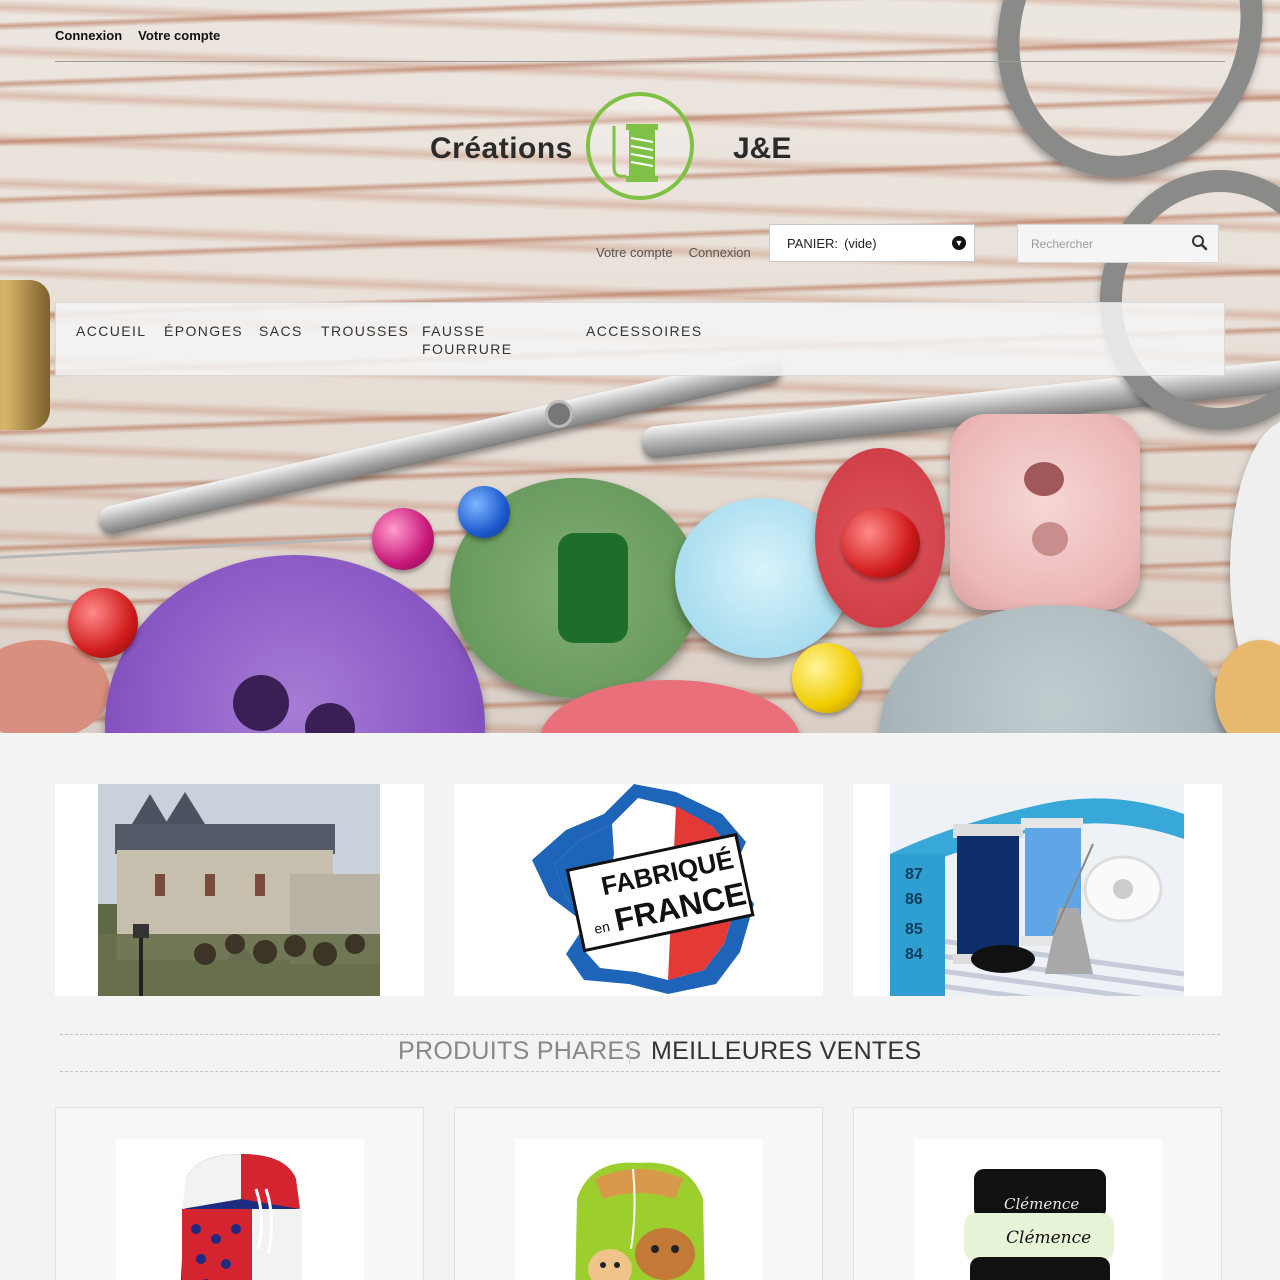 The image size is (1280, 1280). Describe the element at coordinates (914, 929) in the screenshot. I see `svg-text: 85` at that location.